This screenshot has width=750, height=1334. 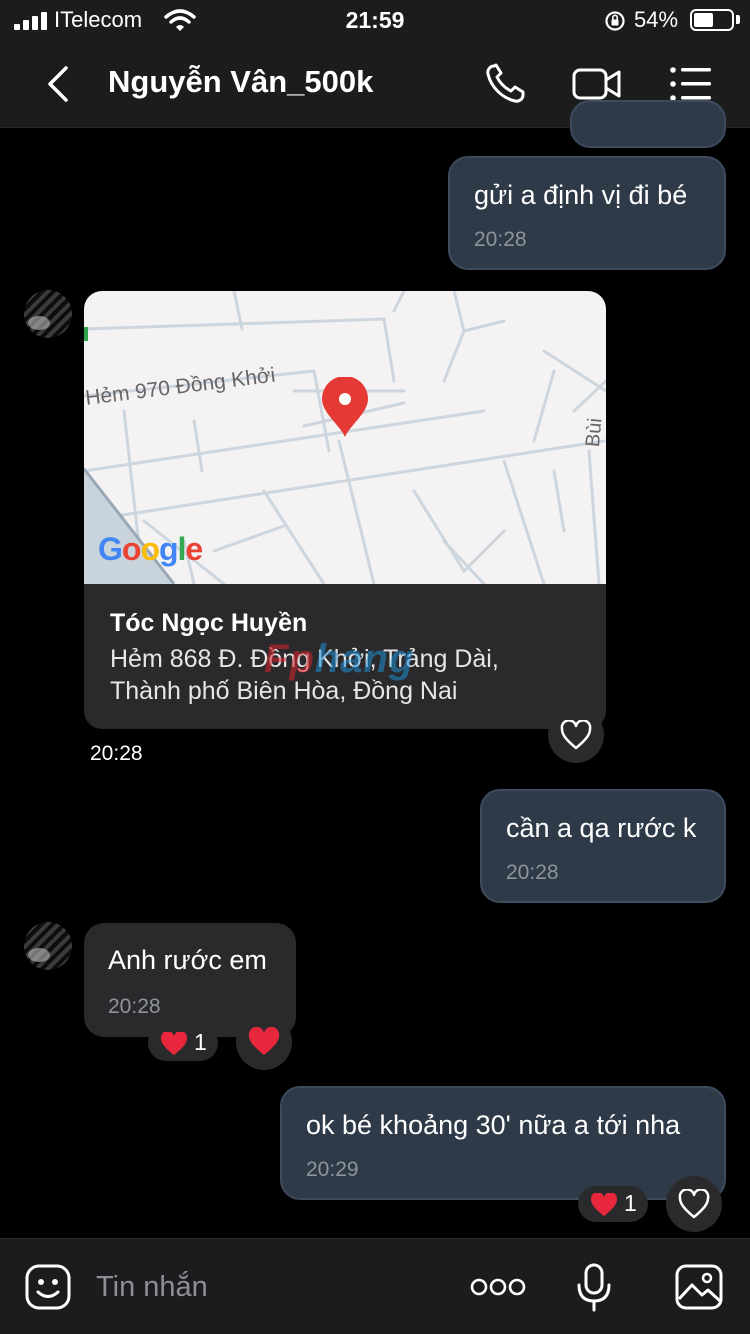 I want to click on back-chevron-icon, so click(x=58, y=84).